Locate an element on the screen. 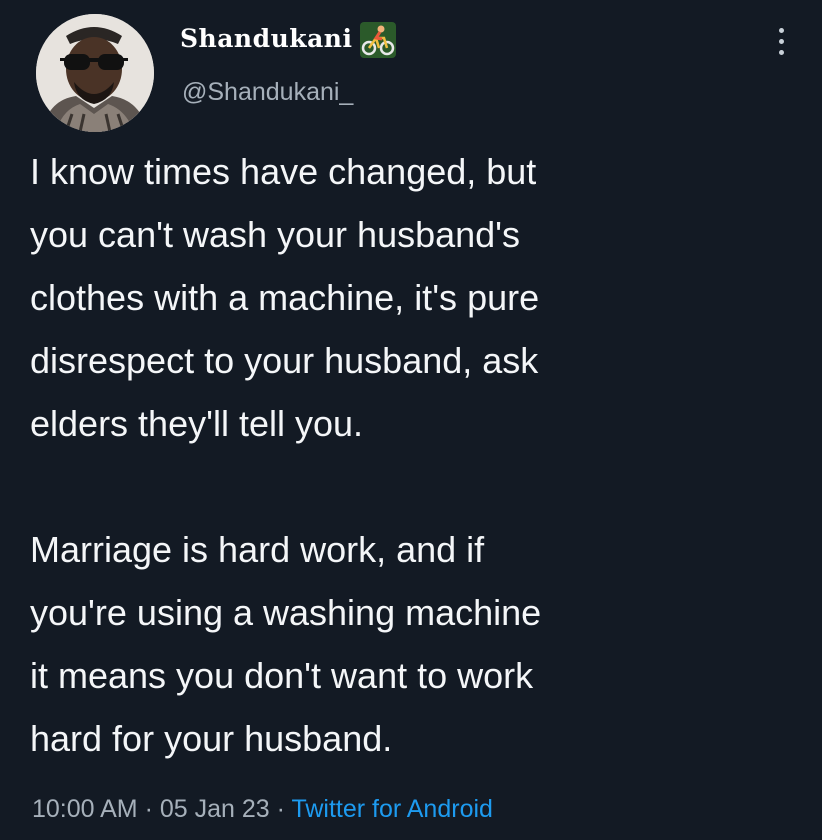 The width and height of the screenshot is (822, 840). tweet-date: 05 Jan 23 is located at coordinates (215, 809).